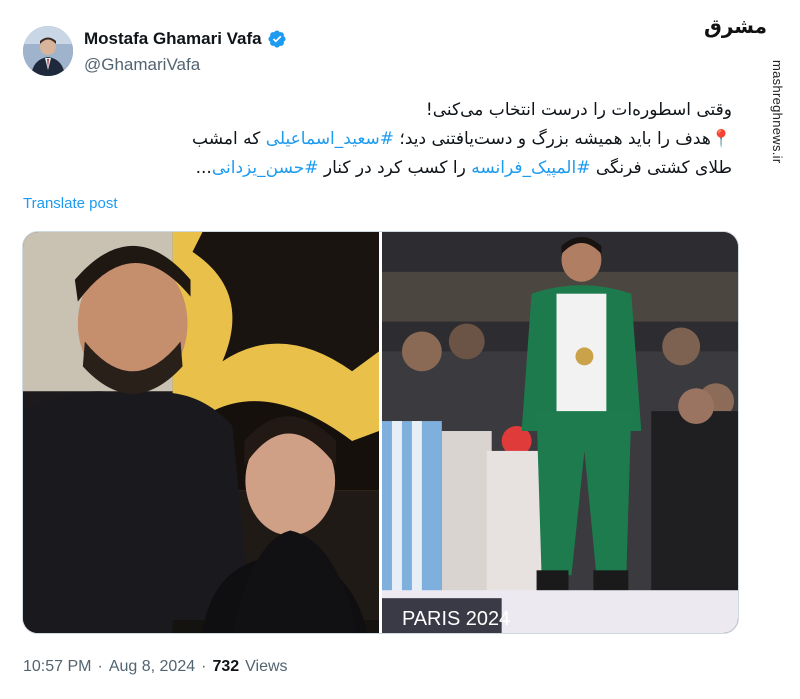 This screenshot has width=800, height=699. Describe the element at coordinates (265, 168) in the screenshot. I see `hashtag-link: #حسن_یزدانی` at that location.